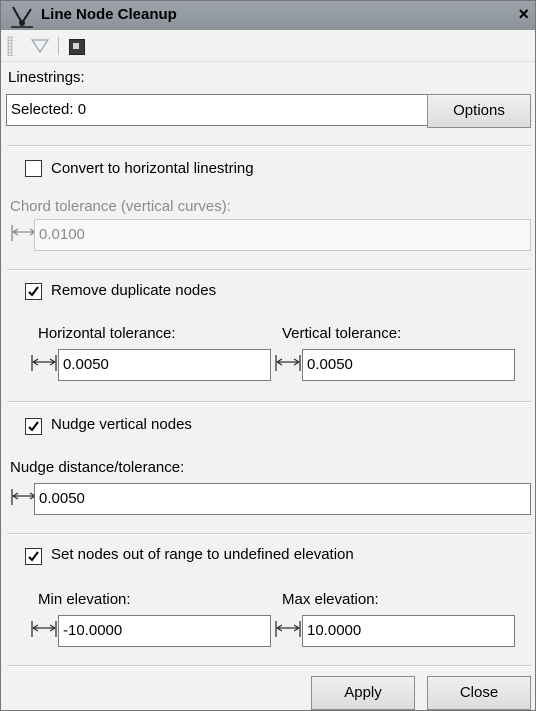 This screenshot has width=536, height=711. Describe the element at coordinates (121, 424) in the screenshot. I see `nudge-vertical-label: Nudge vertical nodes` at that location.